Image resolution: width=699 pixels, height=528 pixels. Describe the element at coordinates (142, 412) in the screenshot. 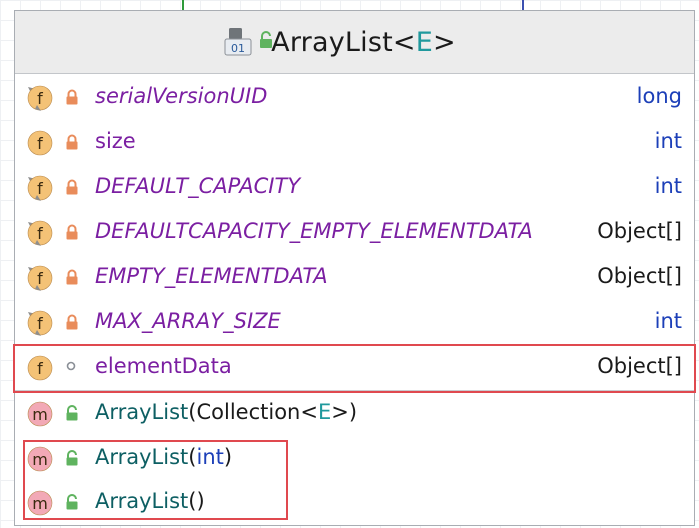

I see `constructor-name: ArrayList` at that location.